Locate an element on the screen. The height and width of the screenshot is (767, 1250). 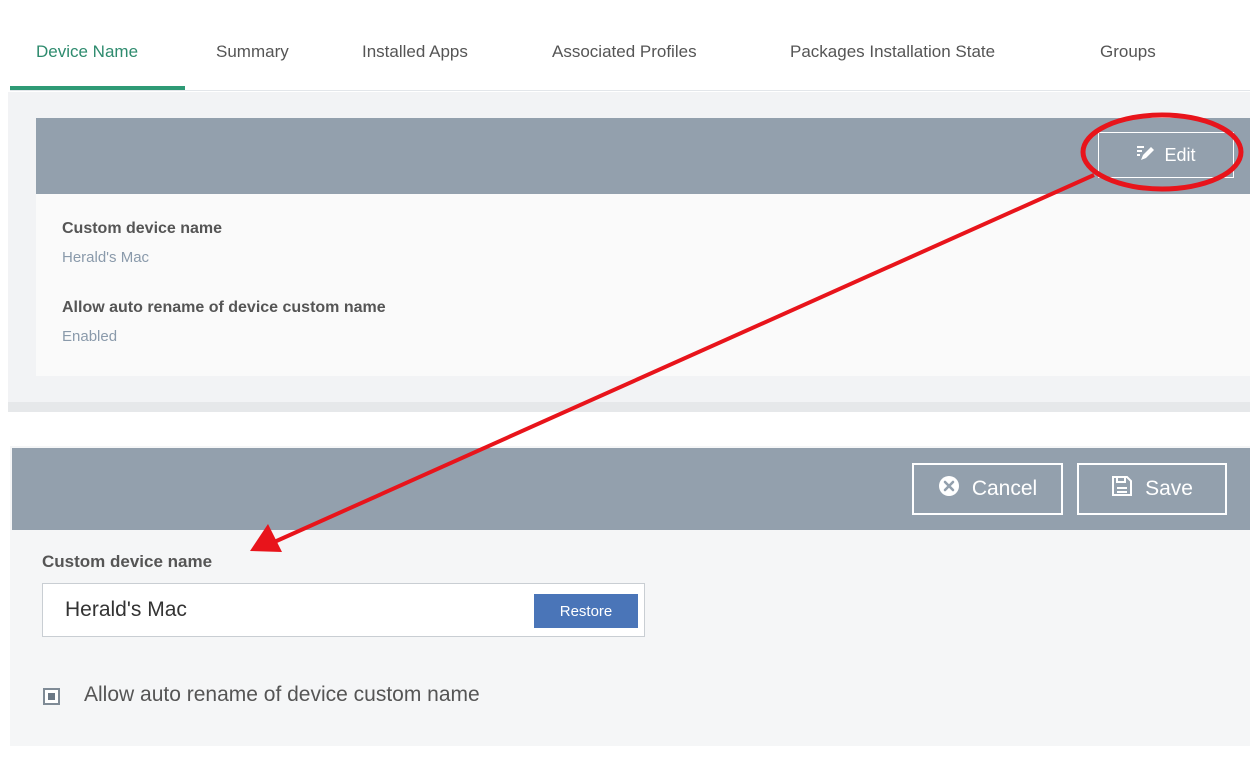
edit-button: Edit is located at coordinates (1166, 155).